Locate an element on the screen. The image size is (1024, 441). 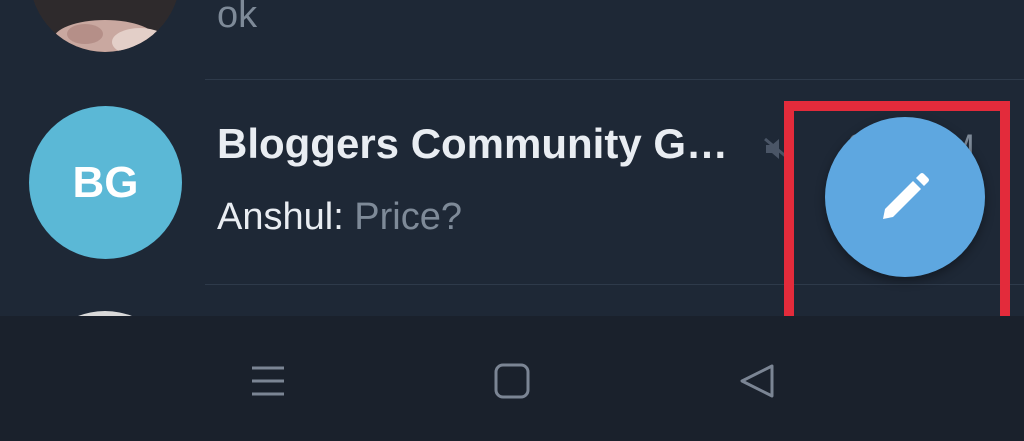
menu-icon is located at coordinates (268, 381).